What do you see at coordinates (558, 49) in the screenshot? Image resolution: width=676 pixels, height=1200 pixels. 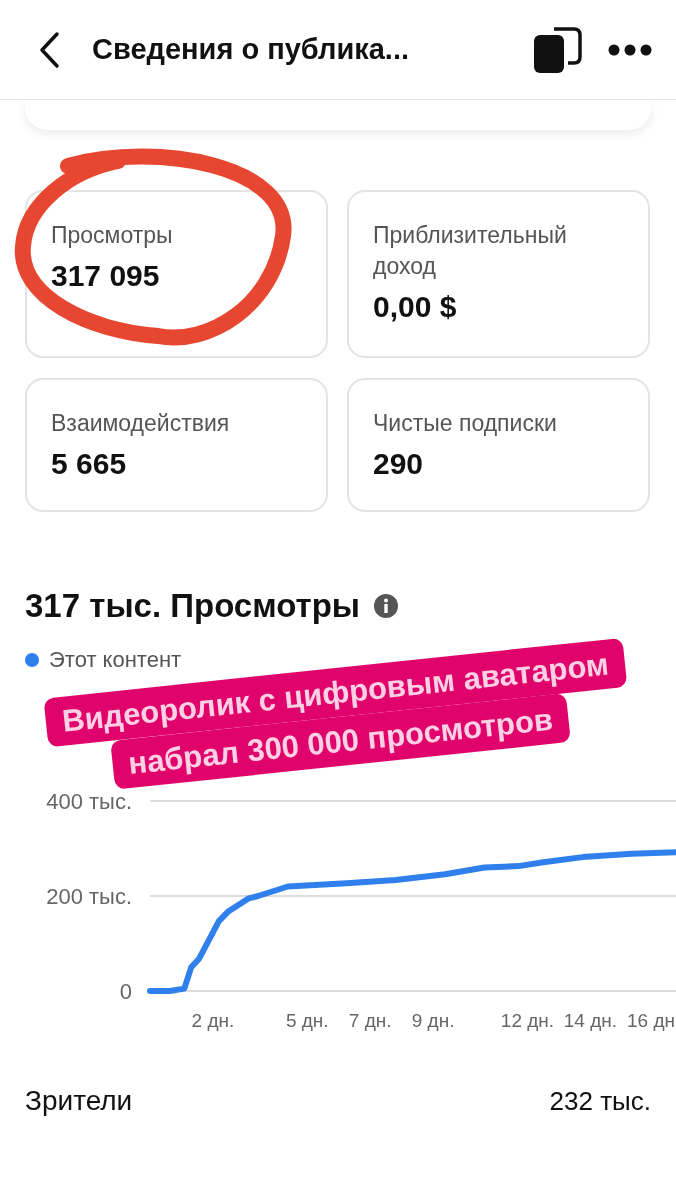 I see `copy-icon` at bounding box center [558, 49].